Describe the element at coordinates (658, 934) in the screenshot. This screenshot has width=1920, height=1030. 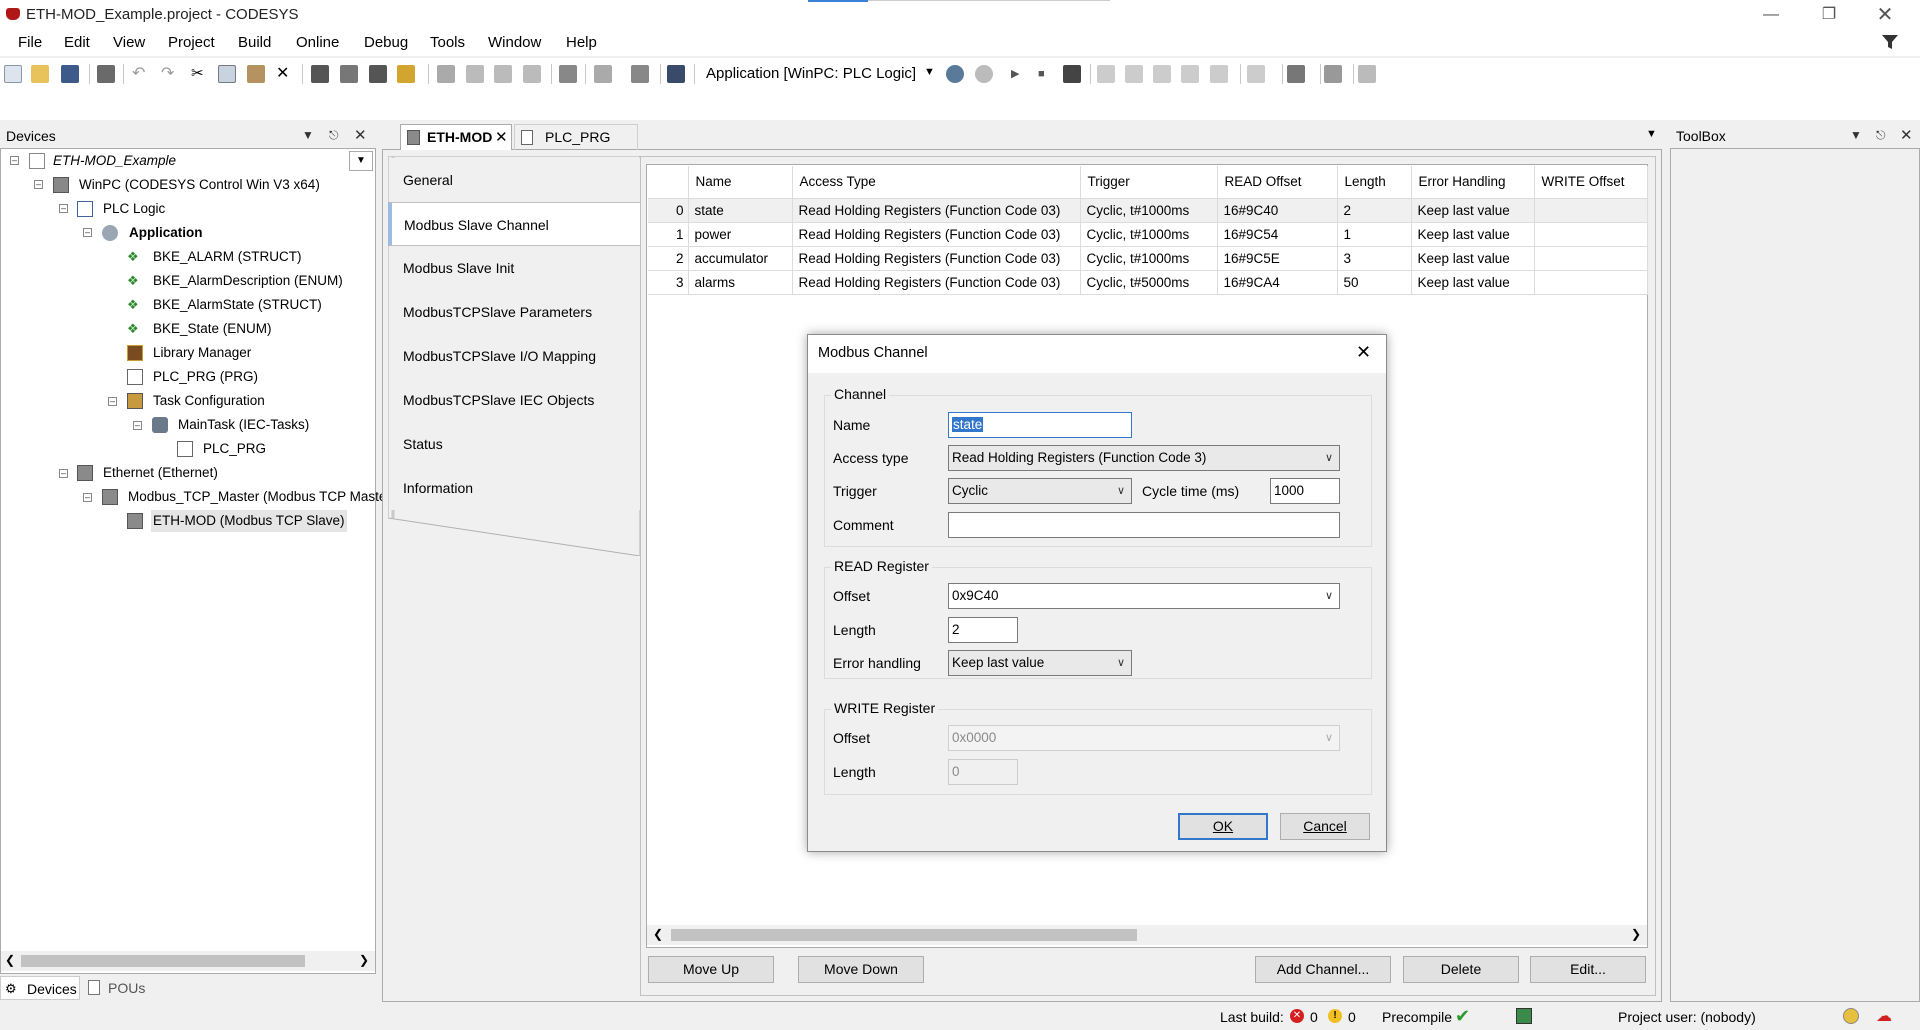
I see `scroll-left-icon: ❮` at that location.